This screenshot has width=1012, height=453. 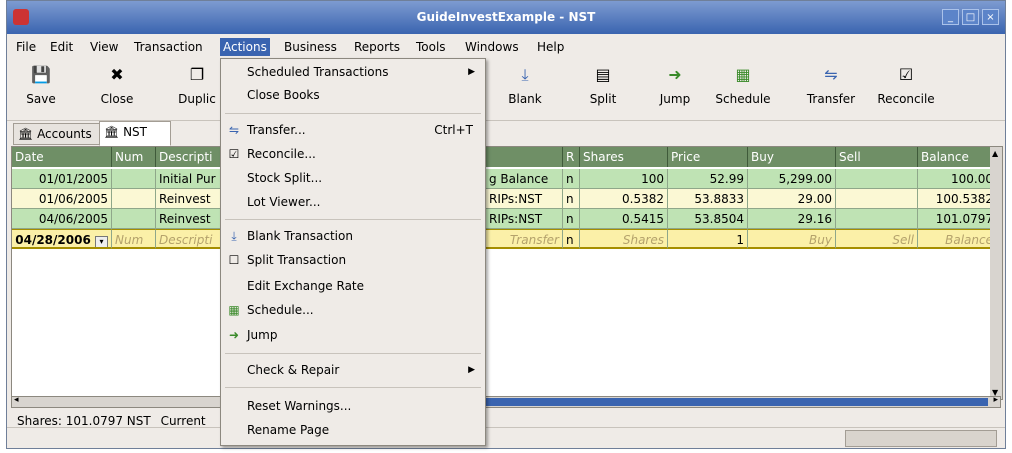 What do you see at coordinates (353, 236) in the screenshot?
I see `menu-item-blank-transaction: ⤓ Blank Transaction` at bounding box center [353, 236].